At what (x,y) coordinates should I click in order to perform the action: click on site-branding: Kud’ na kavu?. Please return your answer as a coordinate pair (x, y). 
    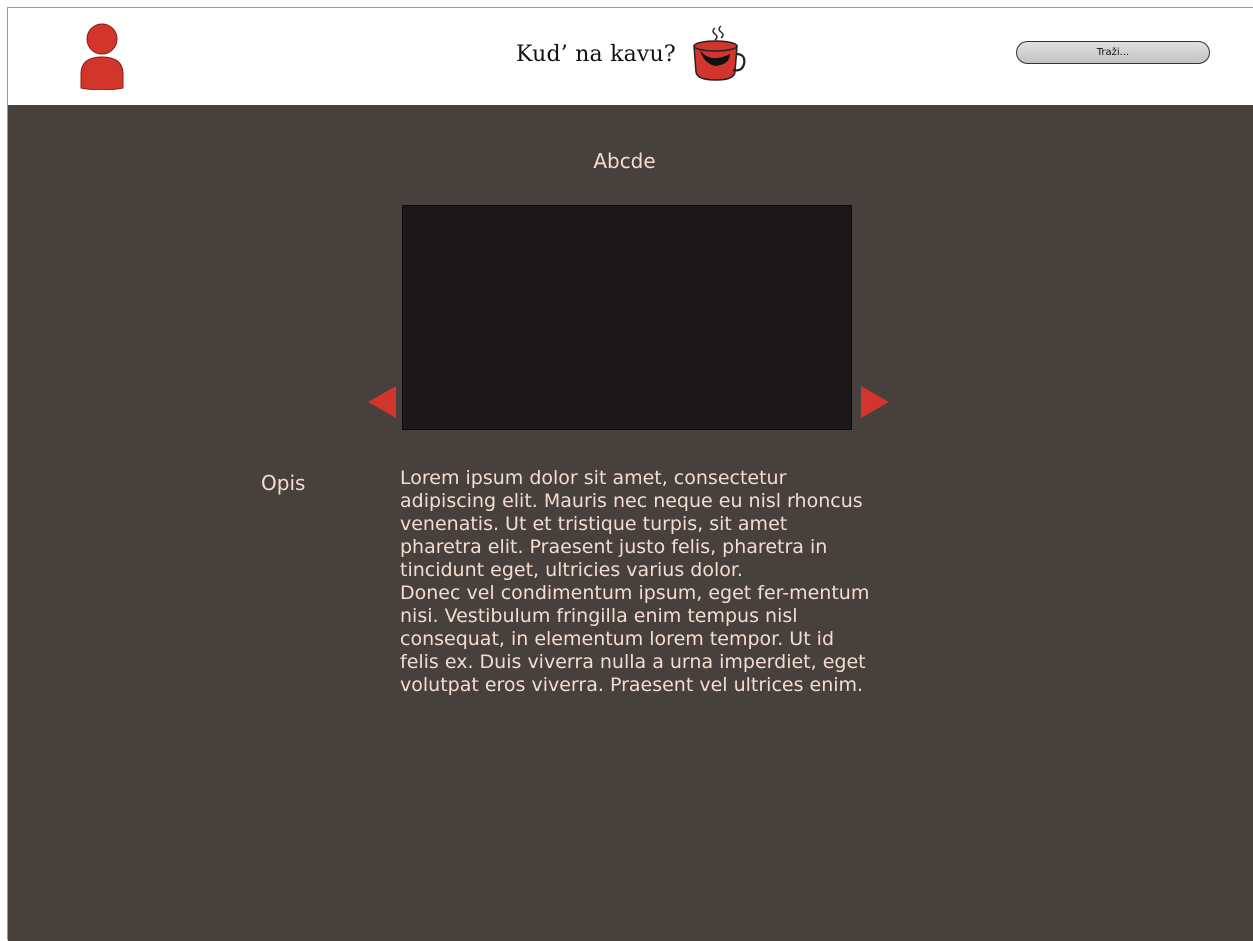
    Looking at the image, I should click on (631, 54).